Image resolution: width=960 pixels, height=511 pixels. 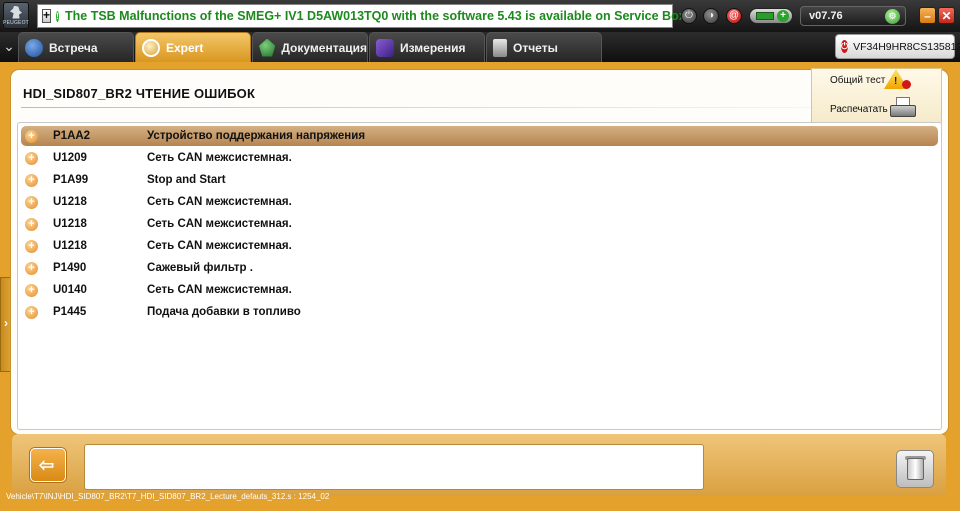 I want to click on signal-icon: ◑, so click(x=711, y=16).